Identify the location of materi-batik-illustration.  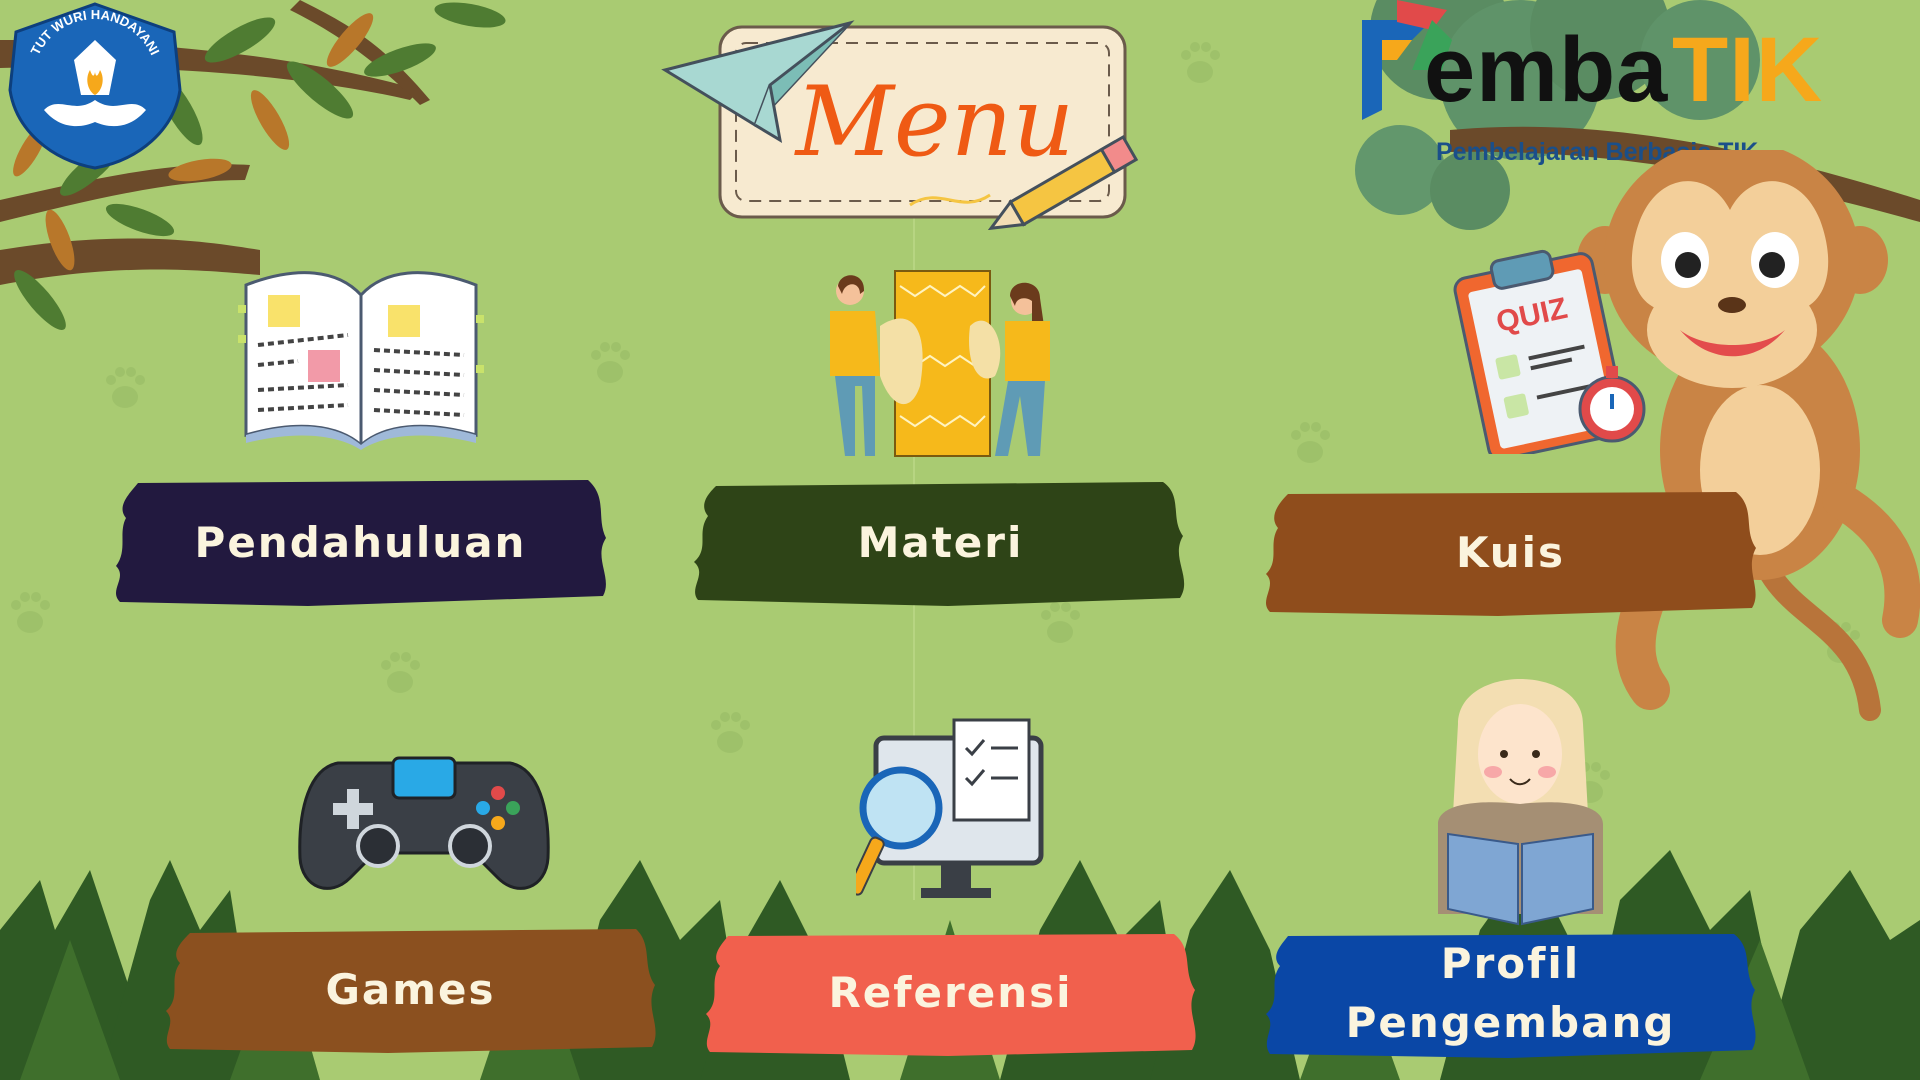
(940, 366).